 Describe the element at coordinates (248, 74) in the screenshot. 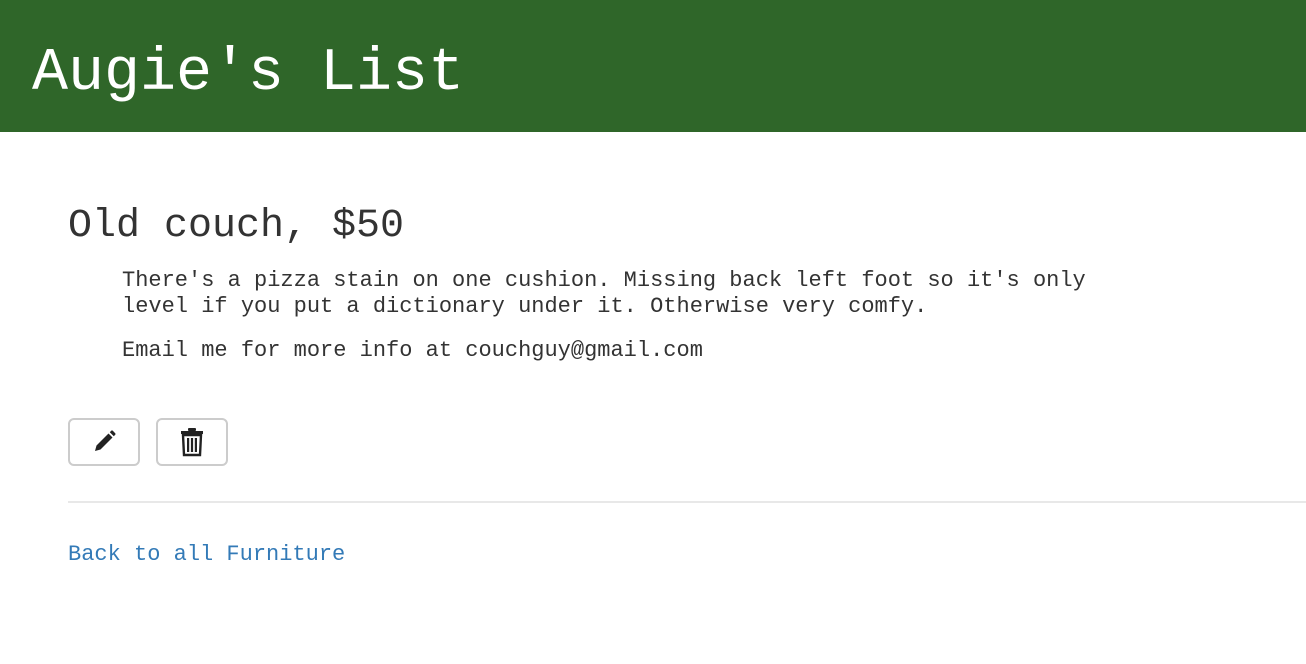

I see `site-title: Augie's List` at that location.